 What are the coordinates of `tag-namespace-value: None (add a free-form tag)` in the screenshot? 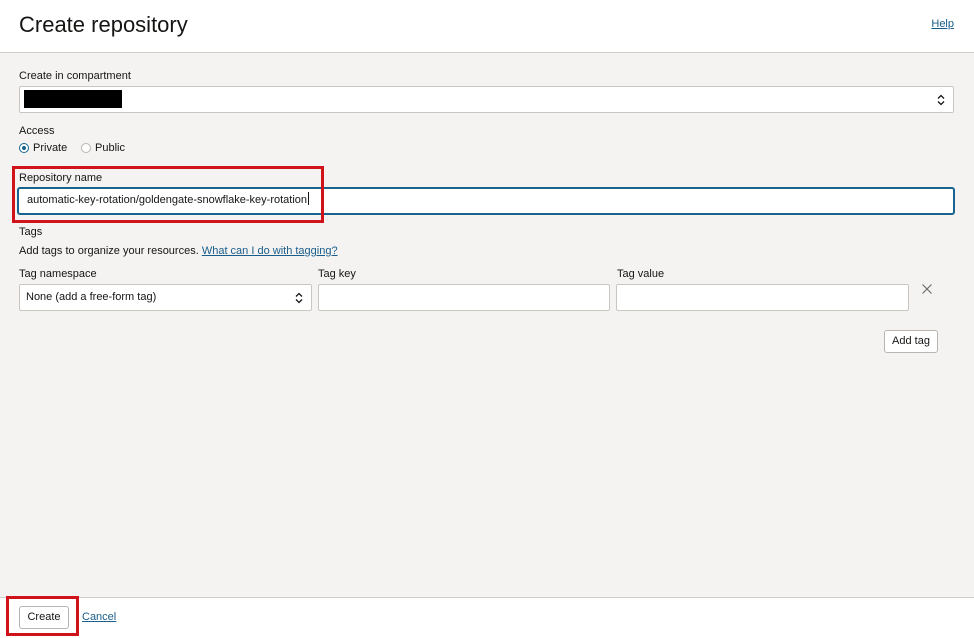 It's located at (91, 297).